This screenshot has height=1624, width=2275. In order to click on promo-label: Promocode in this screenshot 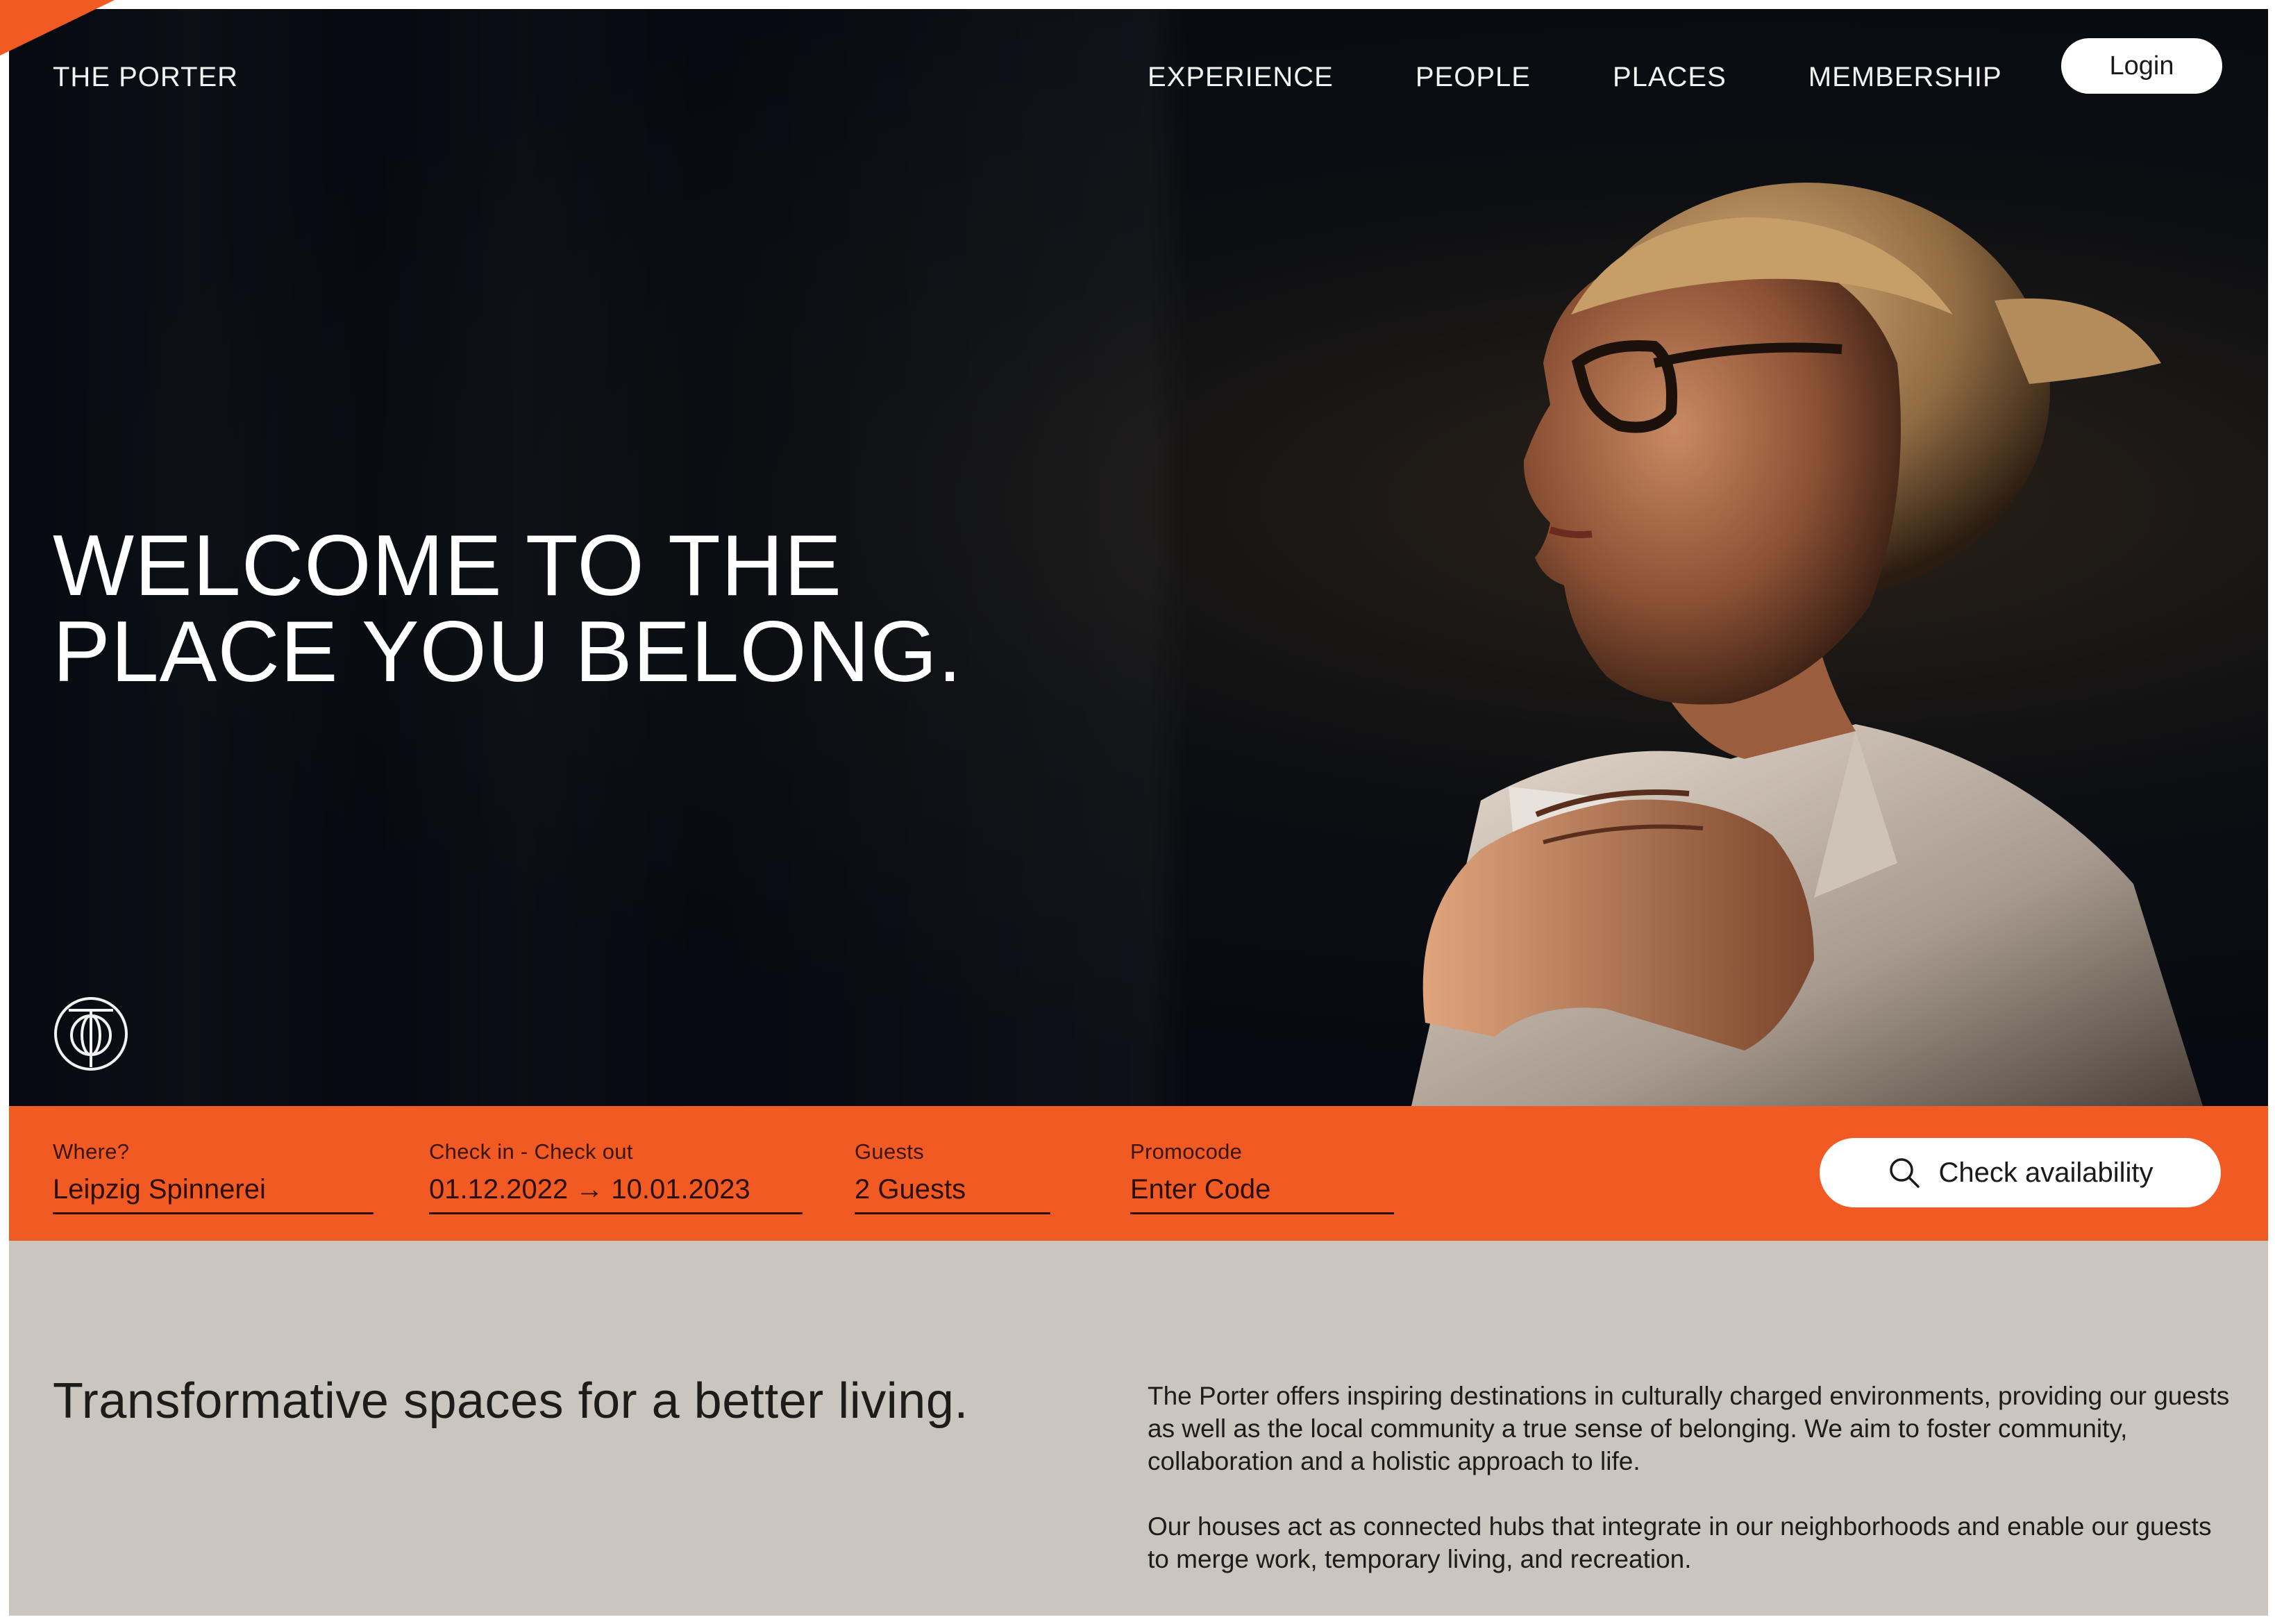, I will do `click(1186, 1151)`.